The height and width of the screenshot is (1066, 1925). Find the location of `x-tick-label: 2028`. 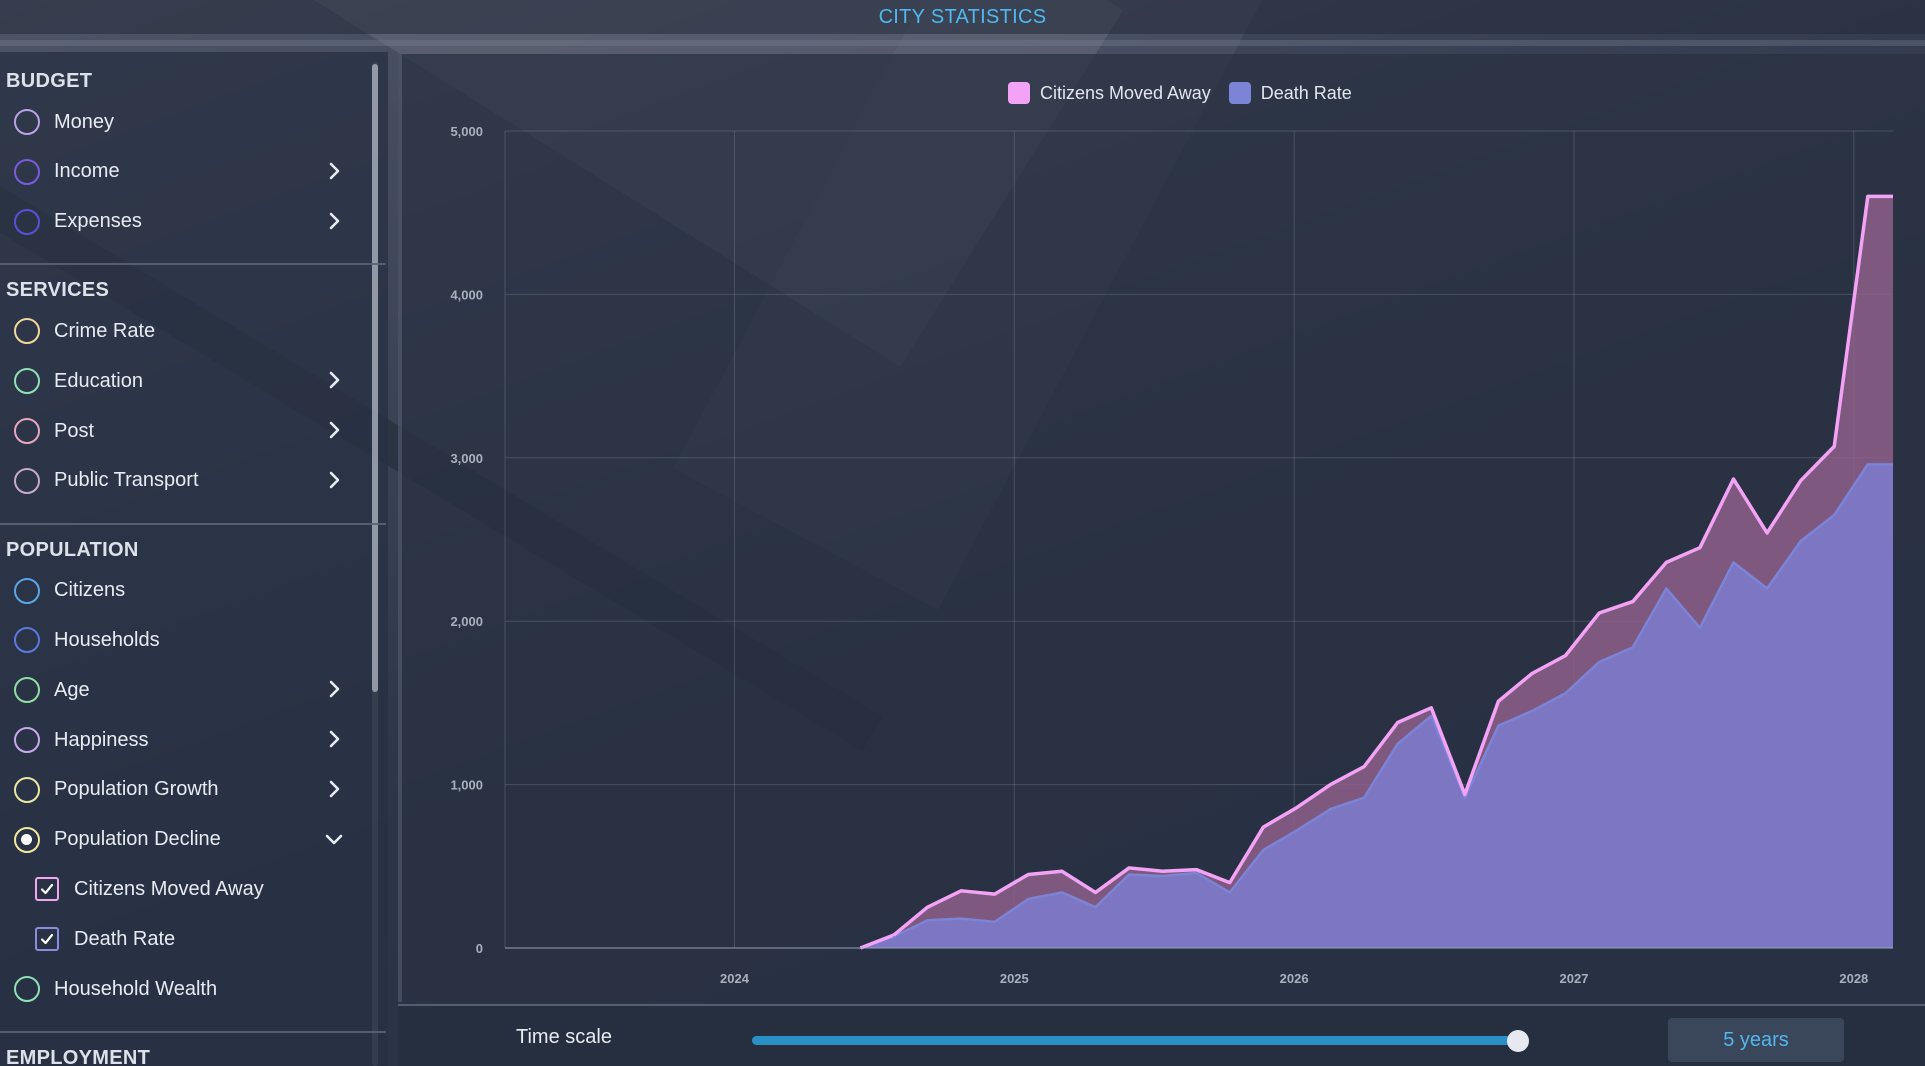

x-tick-label: 2028 is located at coordinates (1853, 978).